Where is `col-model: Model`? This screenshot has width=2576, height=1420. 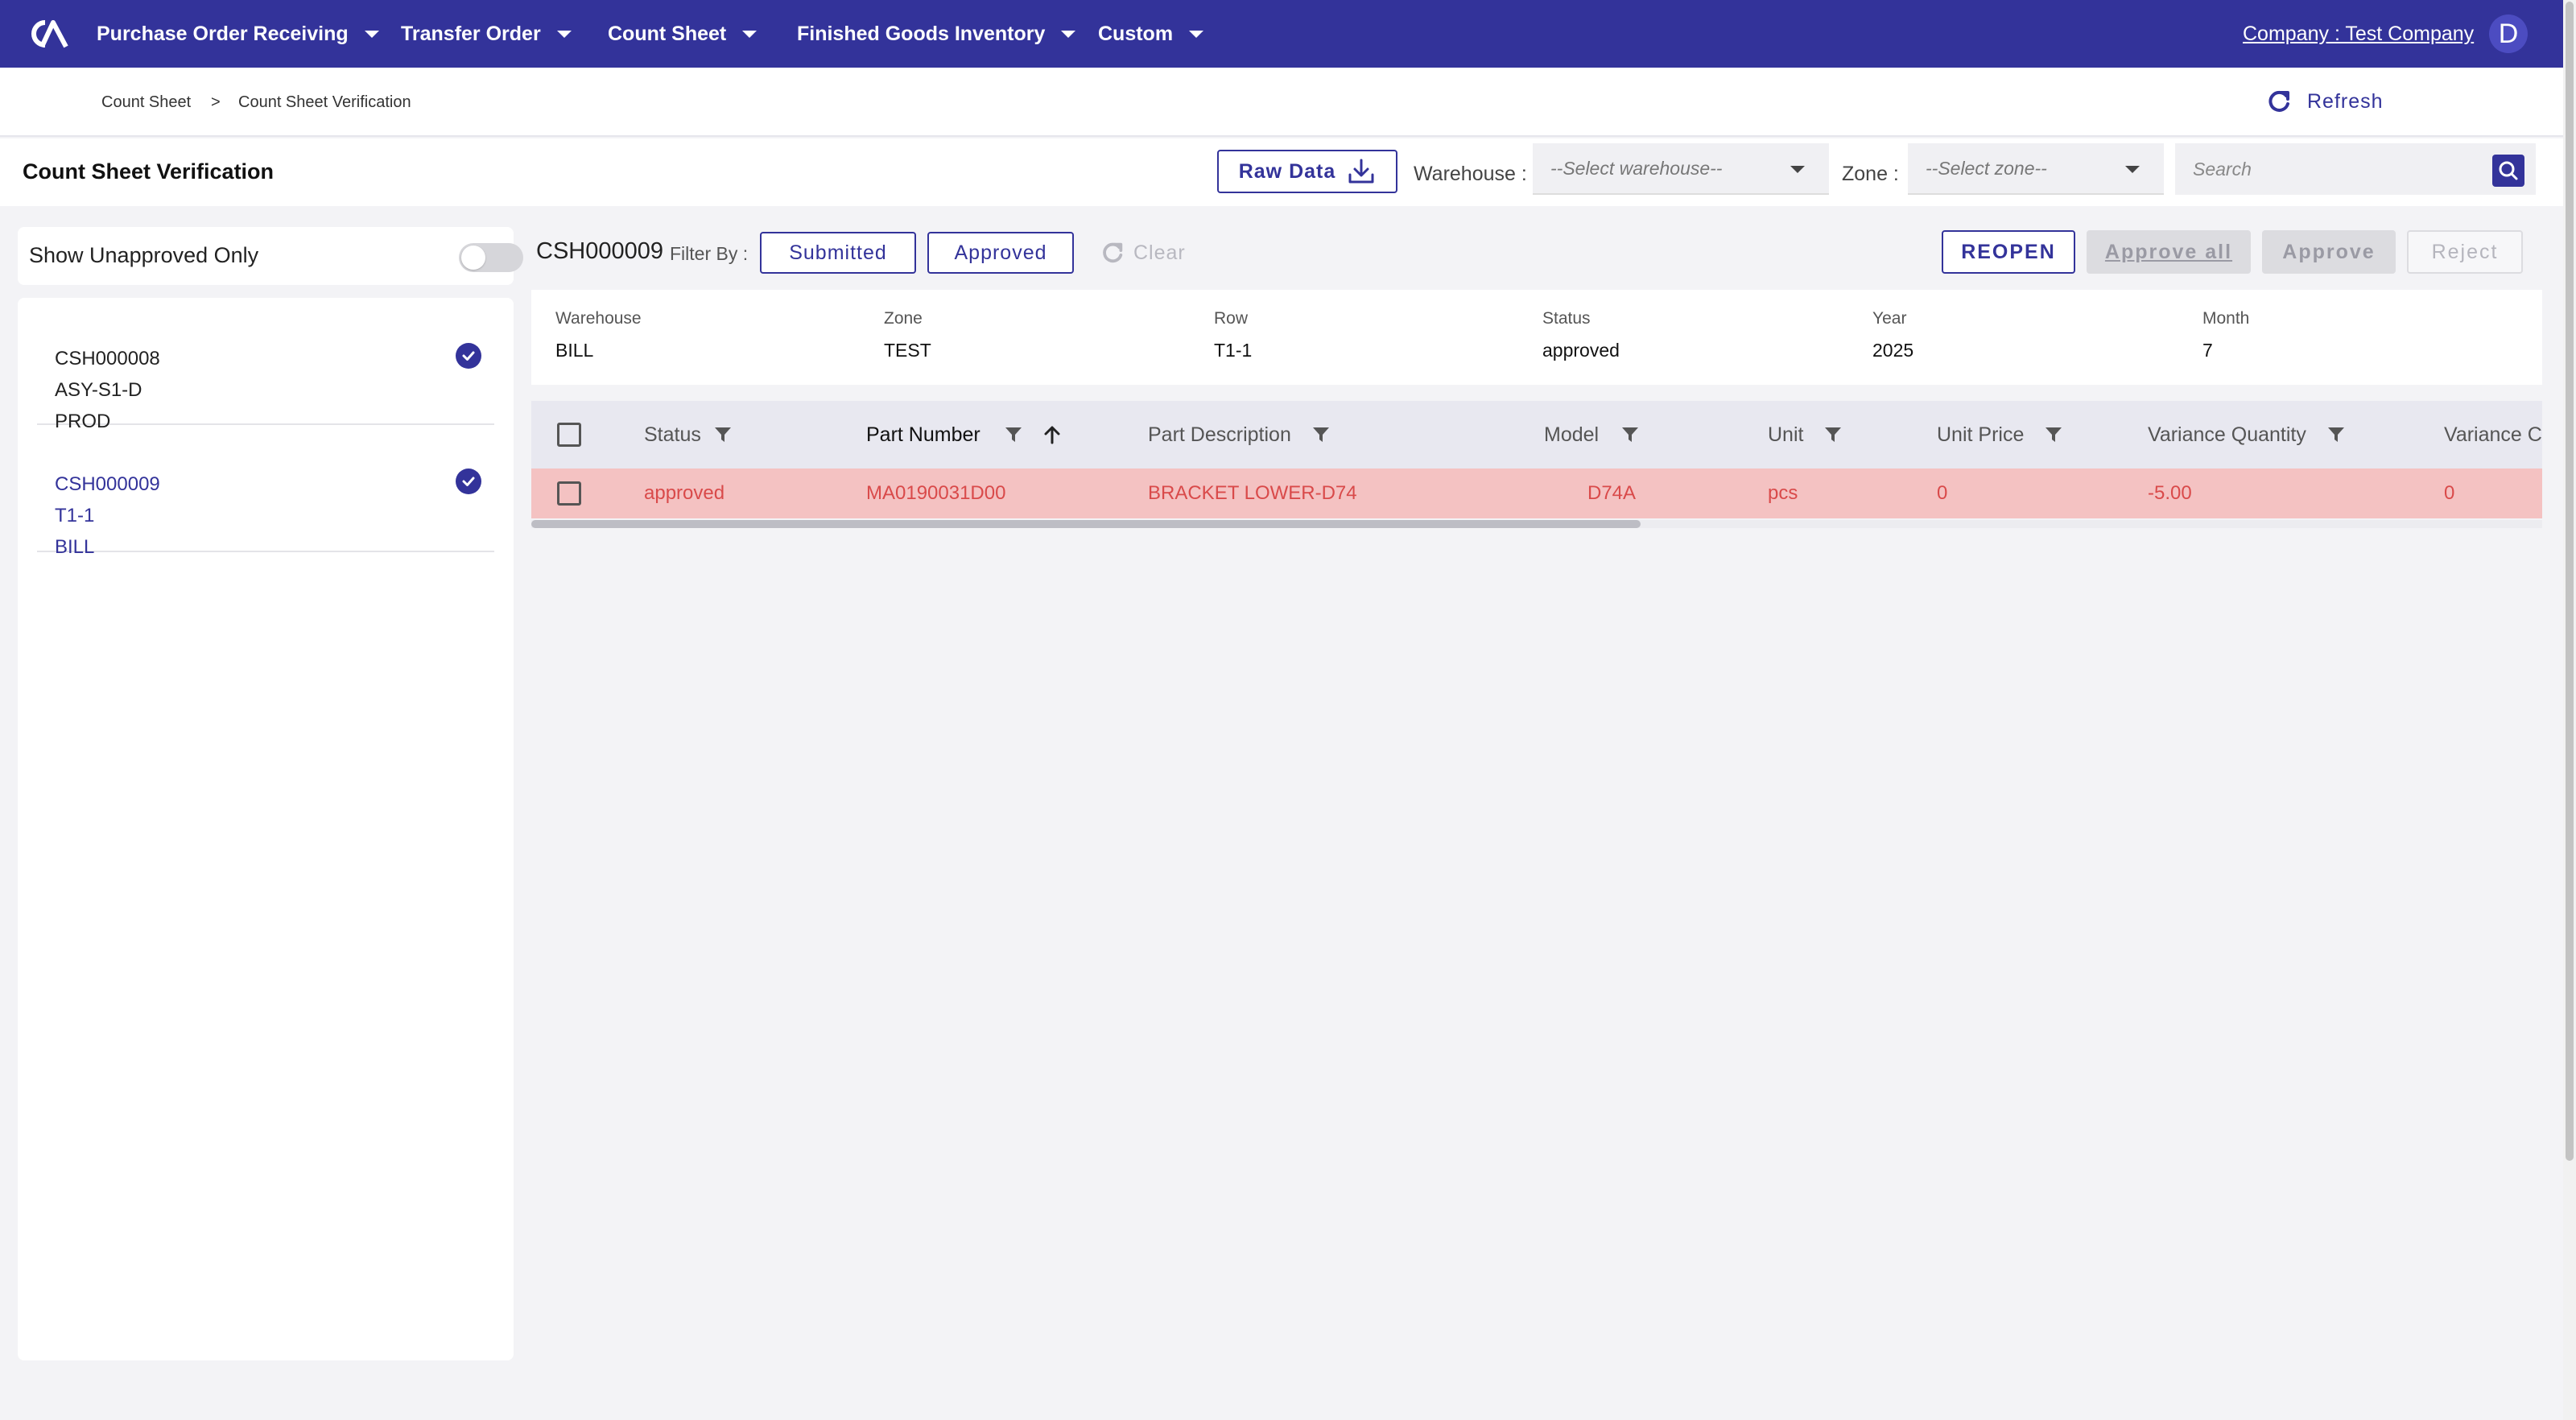
col-model: Model is located at coordinates (1591, 435).